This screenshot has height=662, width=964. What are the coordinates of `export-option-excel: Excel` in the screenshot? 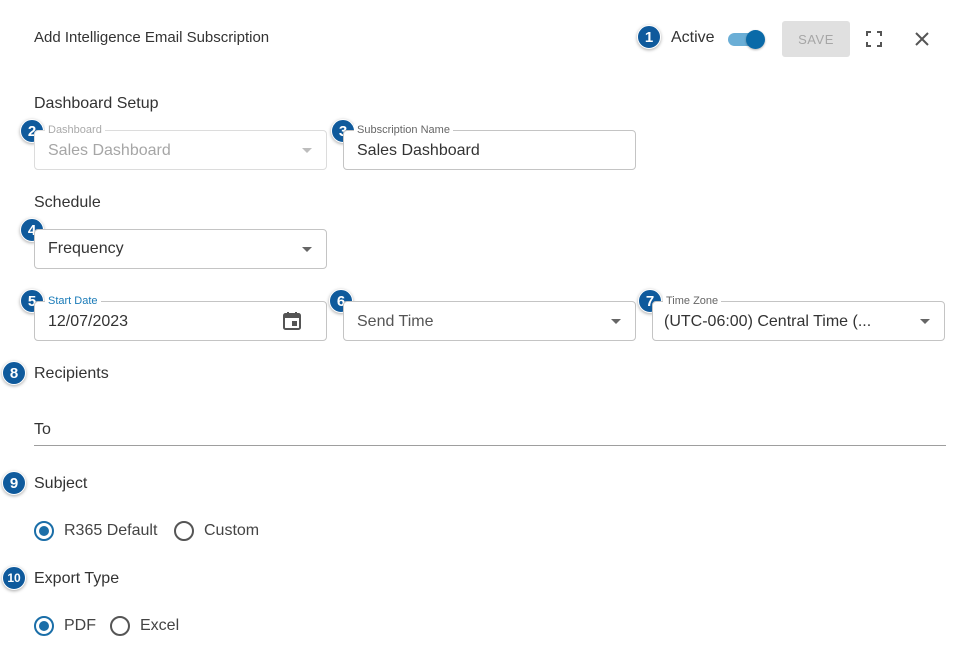 It's located at (144, 626).